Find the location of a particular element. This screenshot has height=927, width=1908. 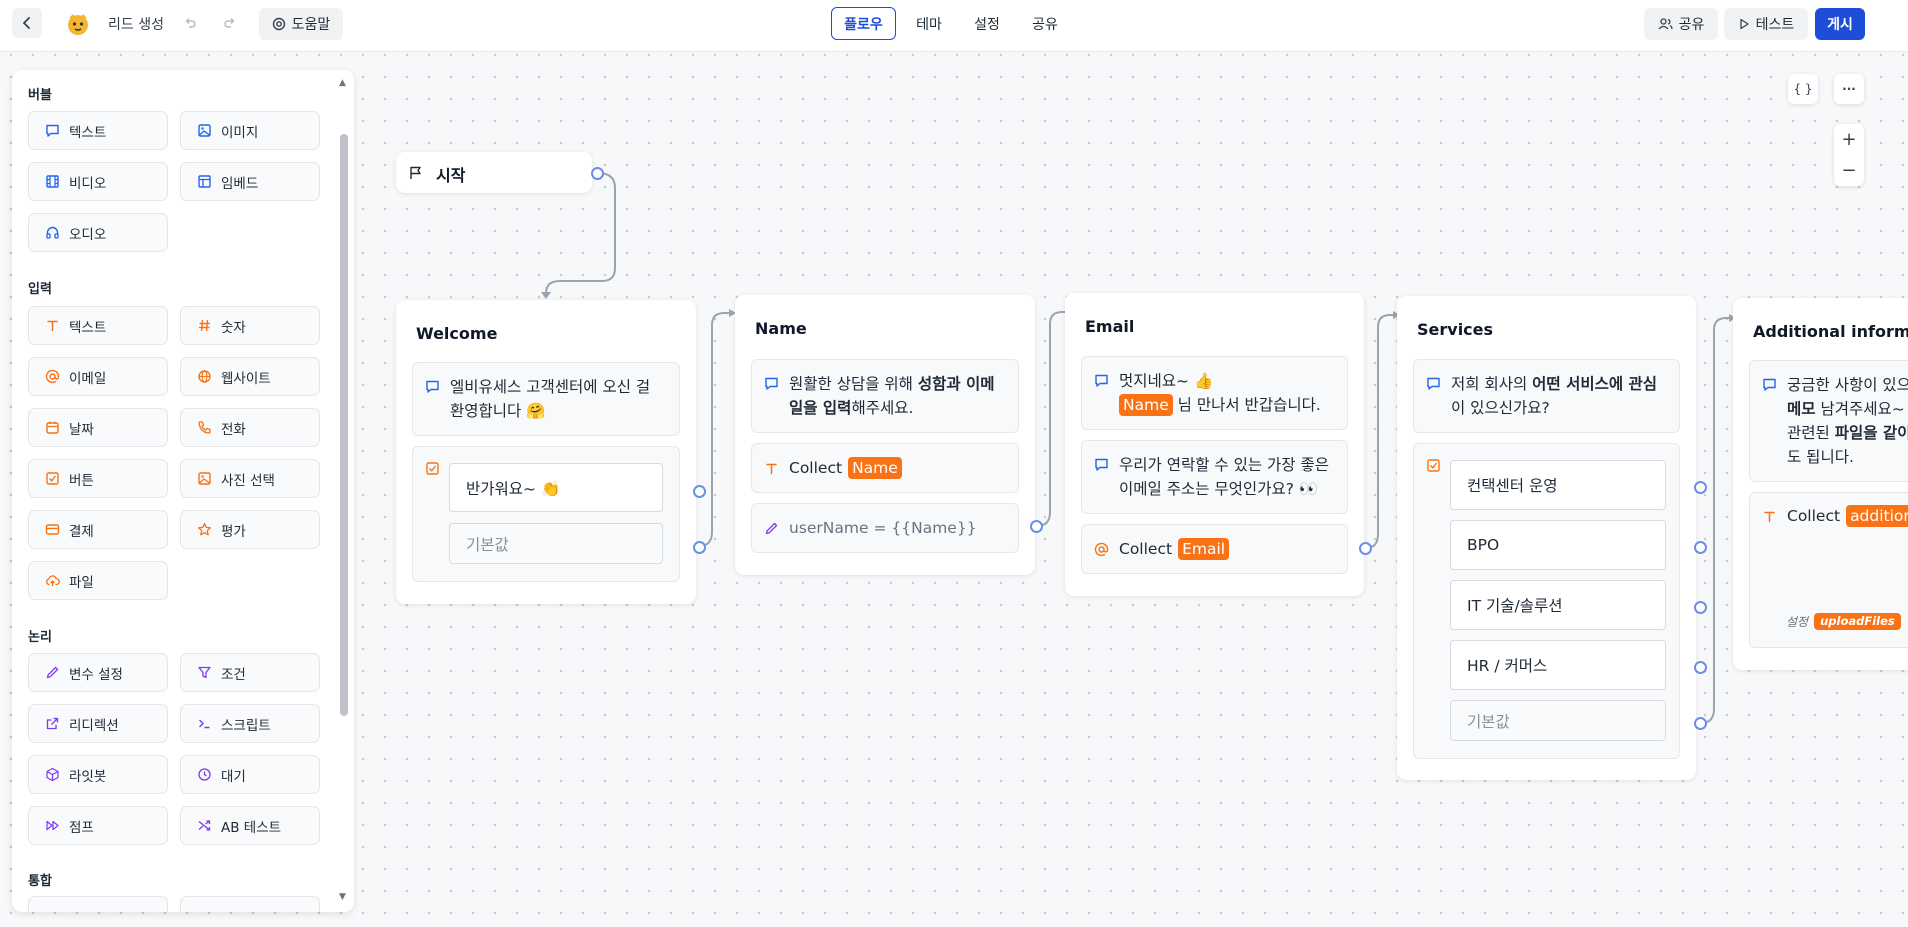

scroll-down-arrow-icon: ▼ is located at coordinates (342, 897).